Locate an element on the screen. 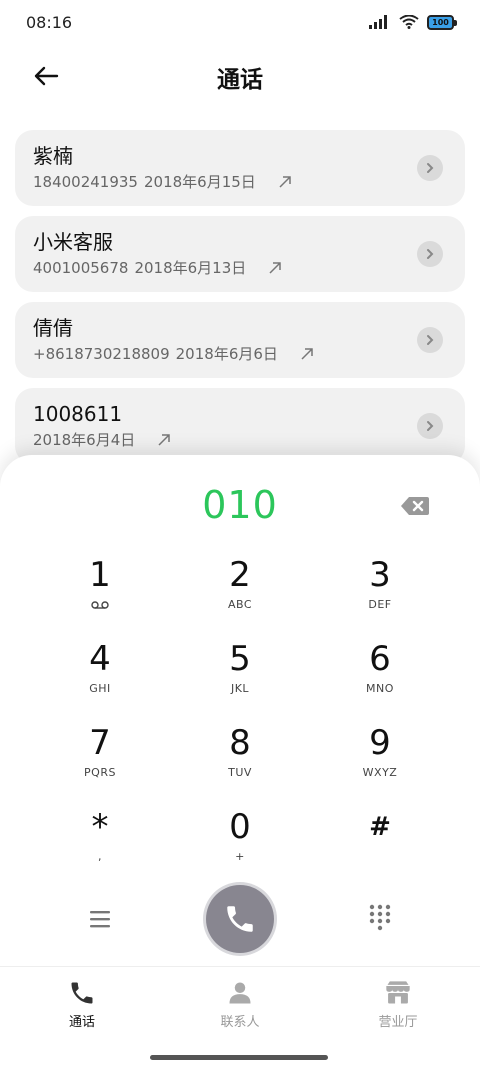  battery-level: 100 is located at coordinates (440, 22).